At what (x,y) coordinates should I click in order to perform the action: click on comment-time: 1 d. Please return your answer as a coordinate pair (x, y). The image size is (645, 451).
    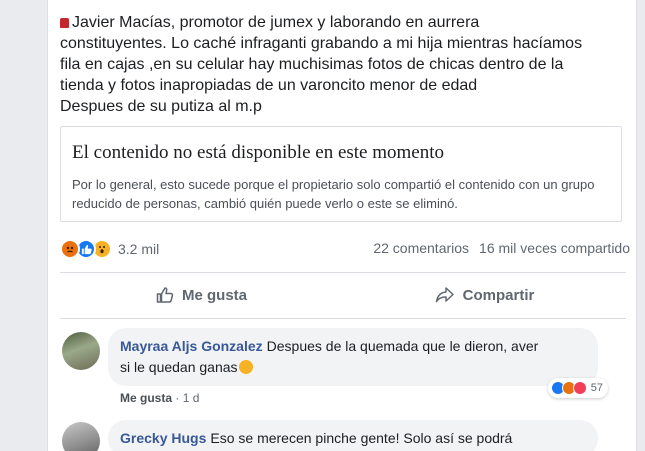
    Looking at the image, I should click on (191, 398).